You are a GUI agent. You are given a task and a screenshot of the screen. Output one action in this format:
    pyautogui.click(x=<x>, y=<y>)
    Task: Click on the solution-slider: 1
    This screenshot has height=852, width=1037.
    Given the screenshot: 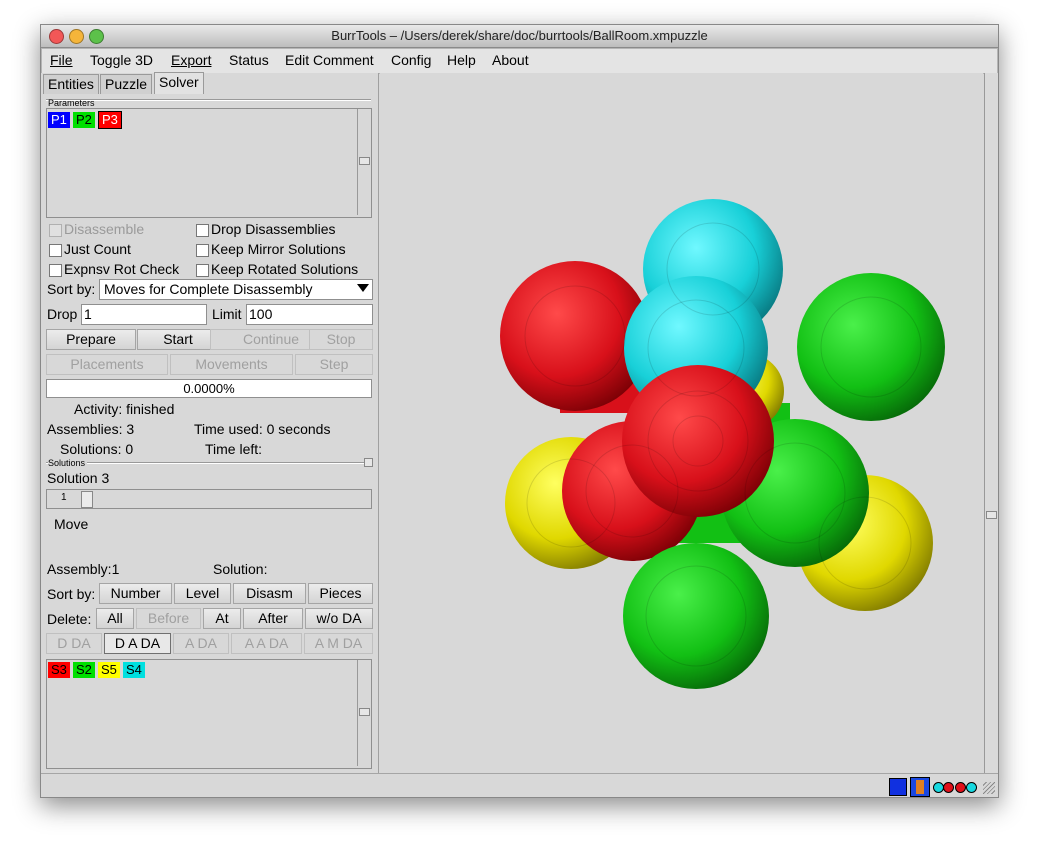 What is the action you would take?
    pyautogui.click(x=209, y=499)
    